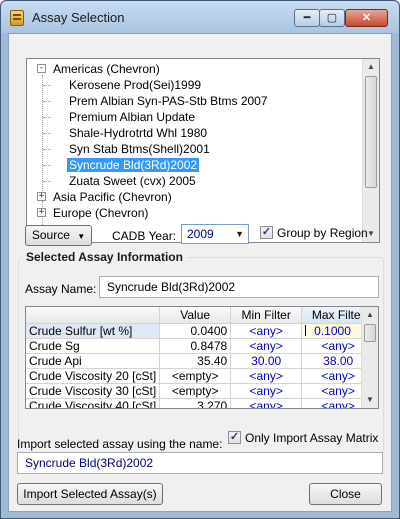 This screenshot has width=400, height=519. What do you see at coordinates (89, 463) in the screenshot?
I see `import-name-value: Syncrude Bld(3Rd)2002` at bounding box center [89, 463].